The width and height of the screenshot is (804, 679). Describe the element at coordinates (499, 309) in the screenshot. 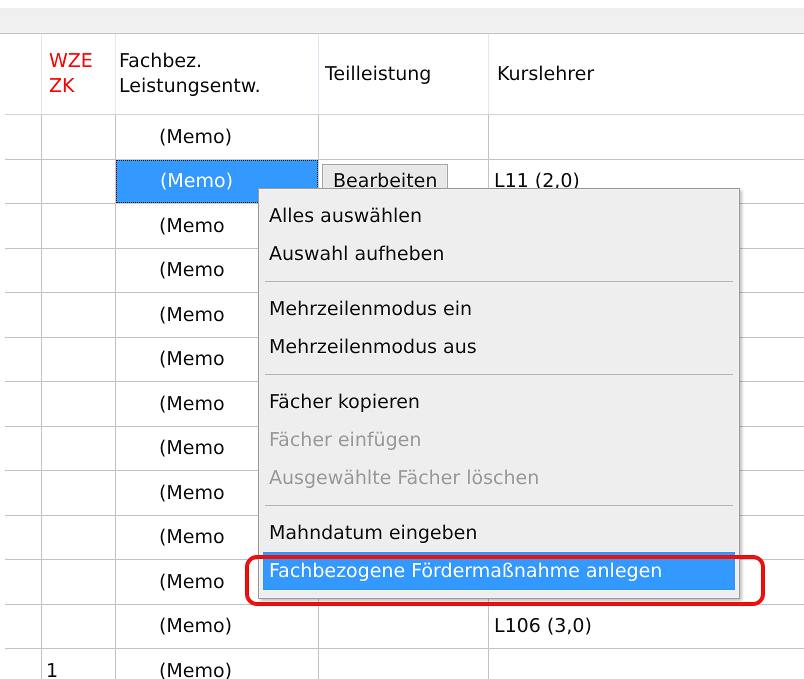

I see `menu-item: Mehrzeilenmodus ein` at that location.